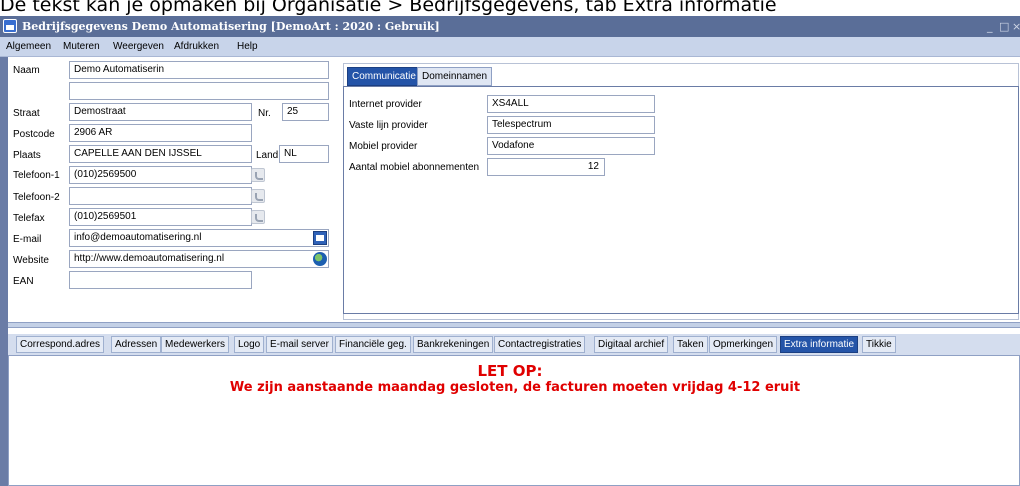 This screenshot has height=486, width=1020. Describe the element at coordinates (1016, 26) in the screenshot. I see `close-icon: ×` at that location.